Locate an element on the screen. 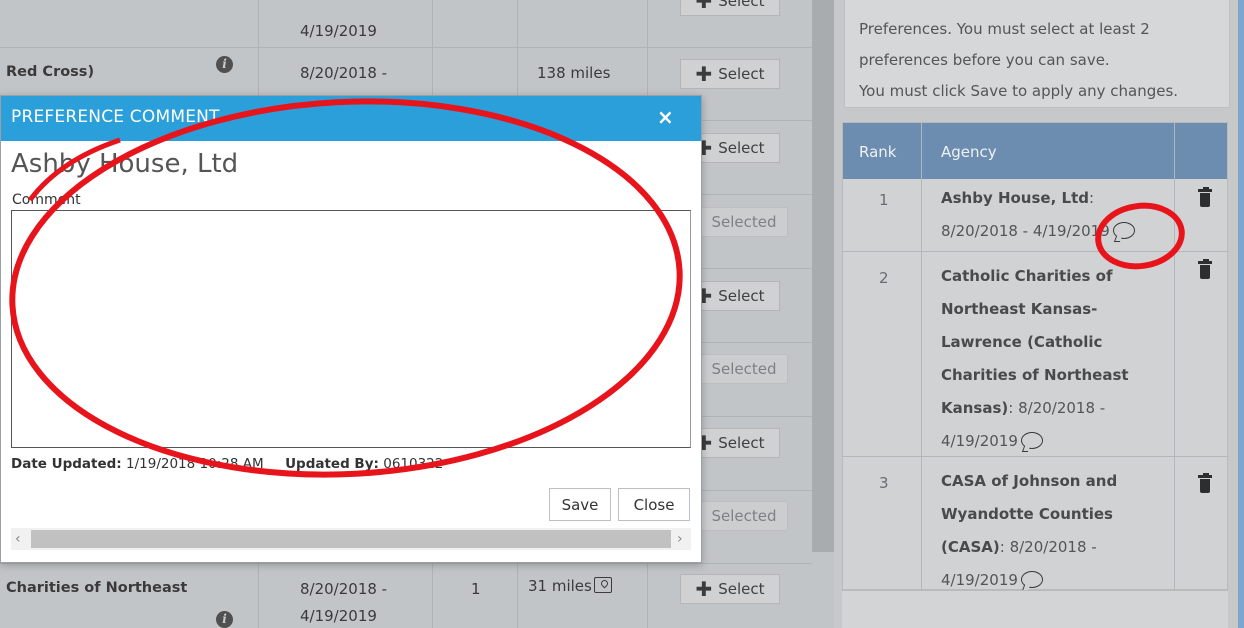  page-scrollbar is located at coordinates (823, 276).